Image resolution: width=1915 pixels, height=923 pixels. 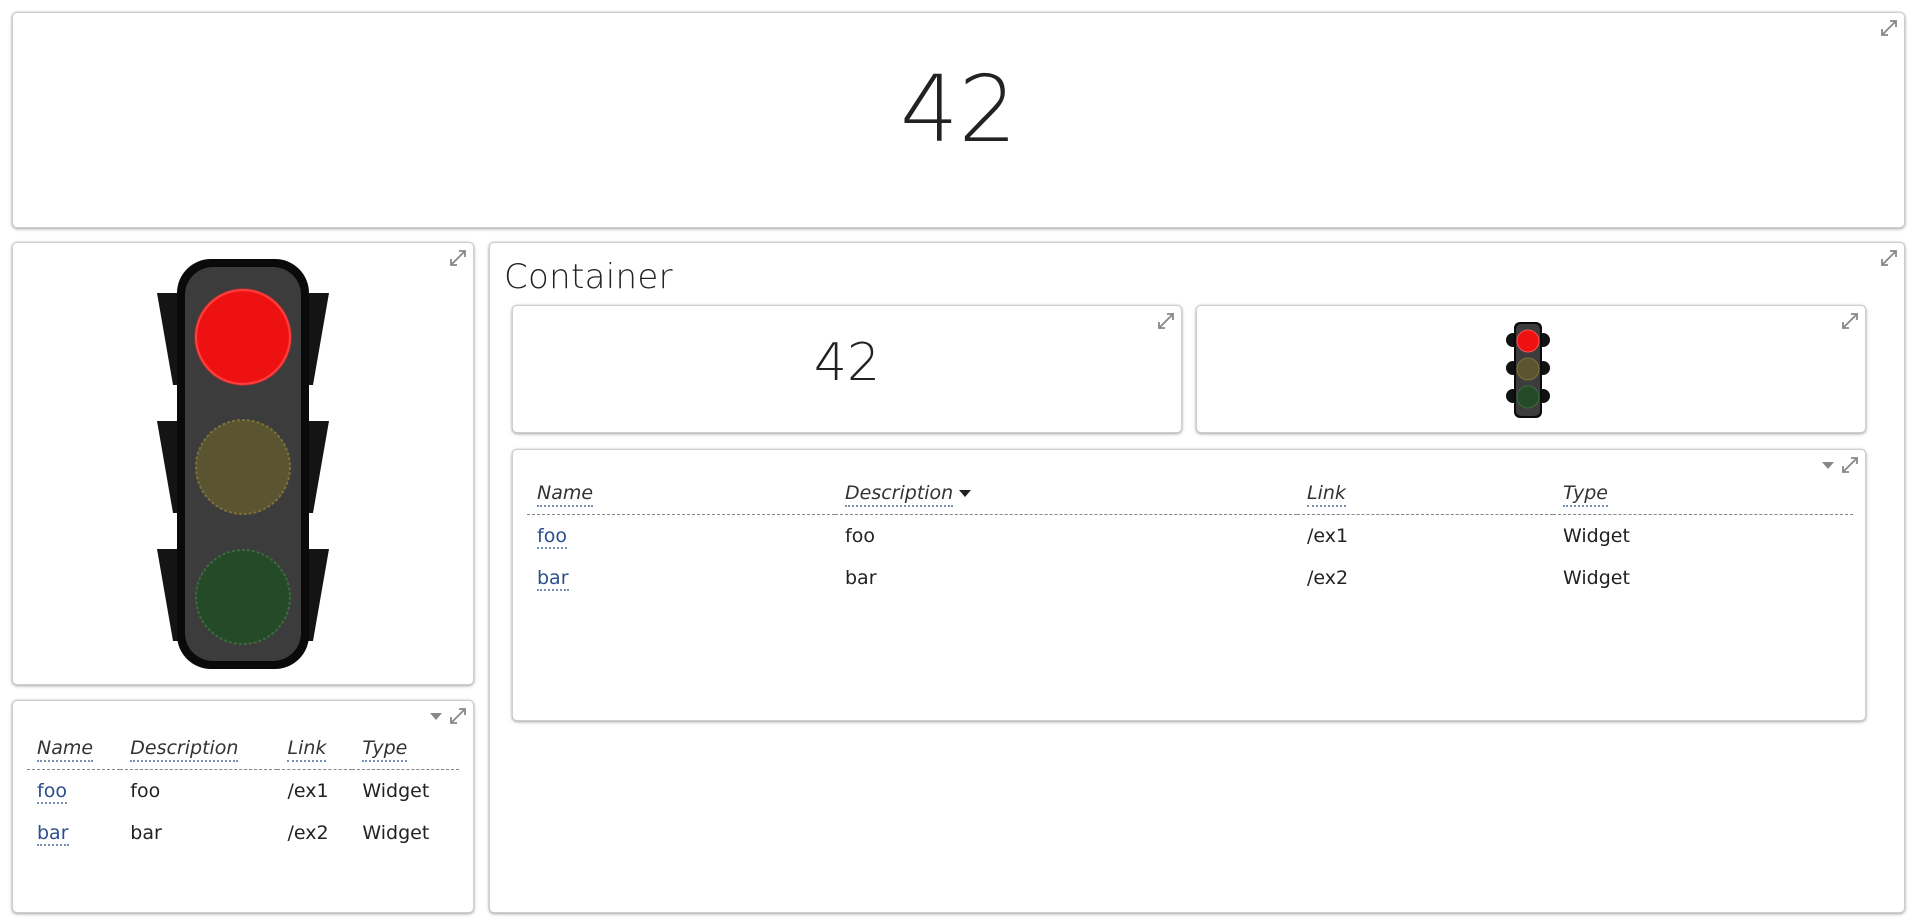 I want to click on yellow-lamp, so click(x=243, y=467).